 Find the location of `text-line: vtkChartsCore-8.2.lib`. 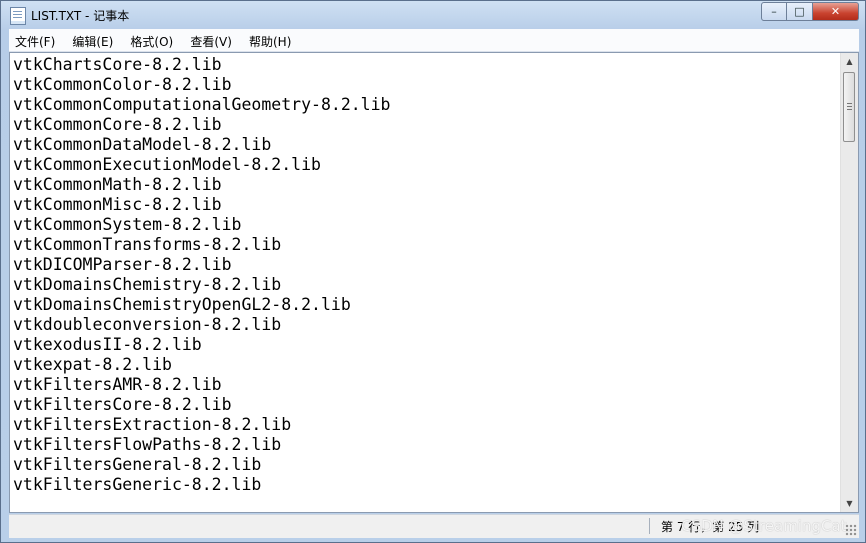

text-line: vtkChartsCore-8.2.lib is located at coordinates (117, 64).